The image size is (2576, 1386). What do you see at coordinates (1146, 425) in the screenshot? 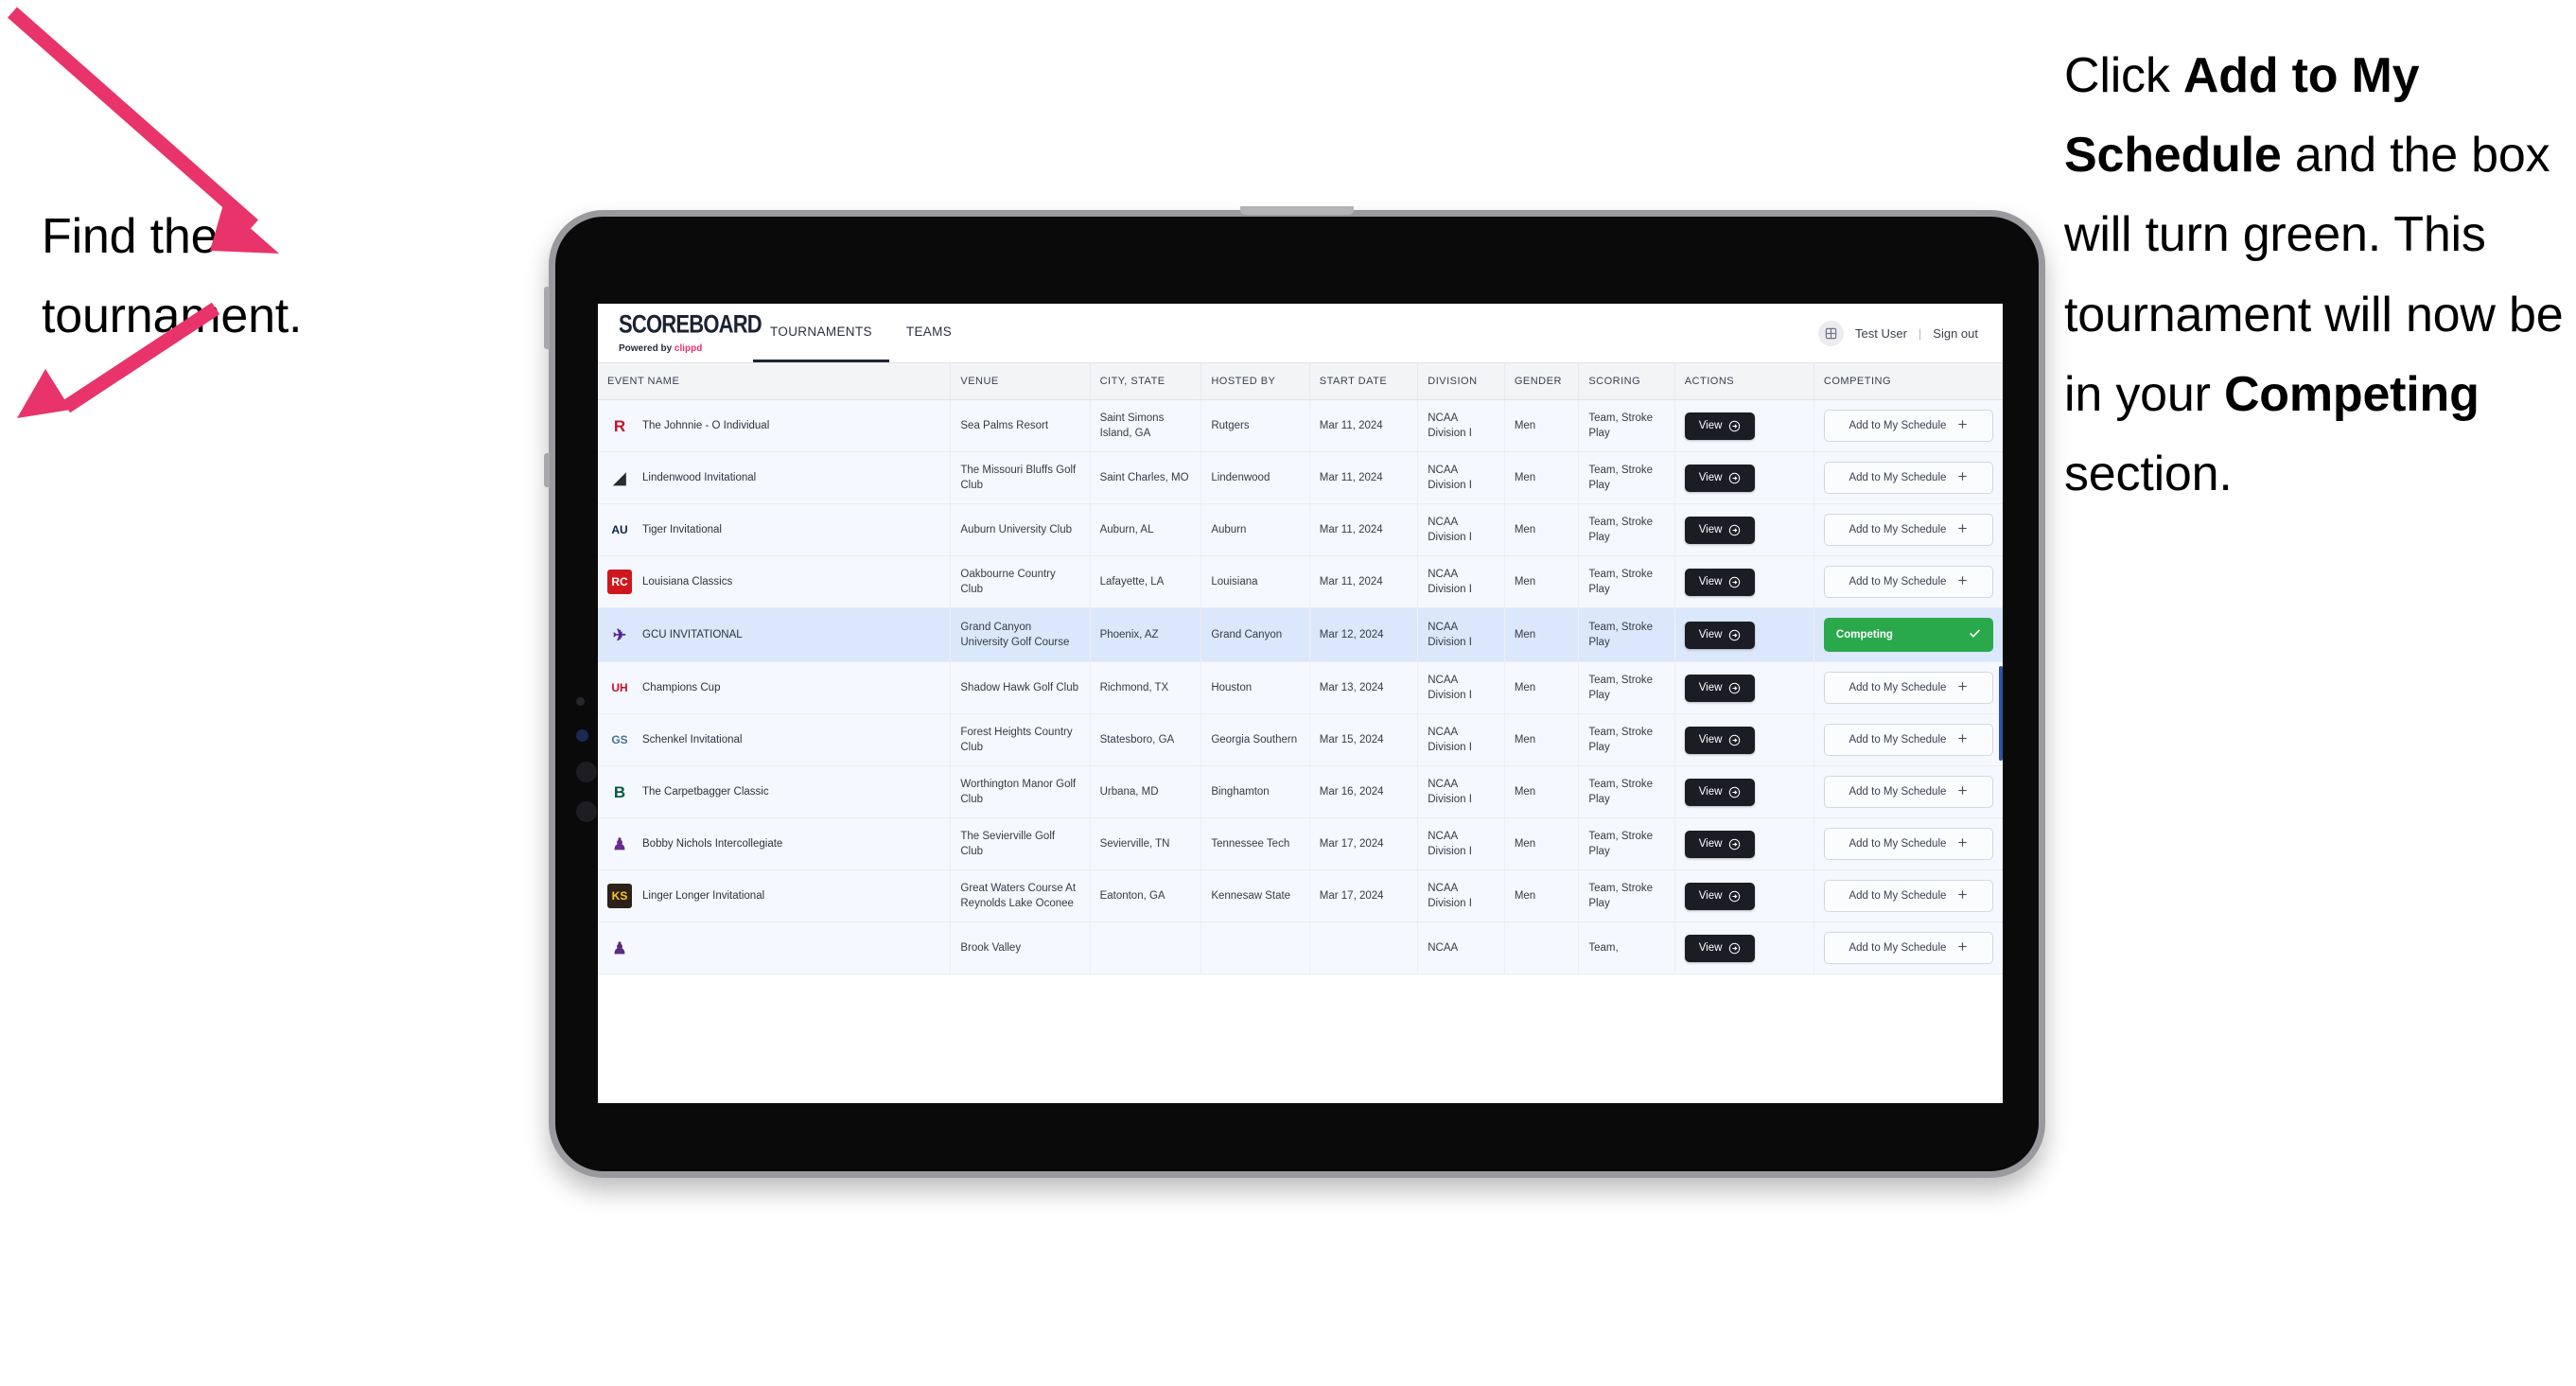
I see `cell-city-state: Saint Simons Island, GA` at bounding box center [1146, 425].